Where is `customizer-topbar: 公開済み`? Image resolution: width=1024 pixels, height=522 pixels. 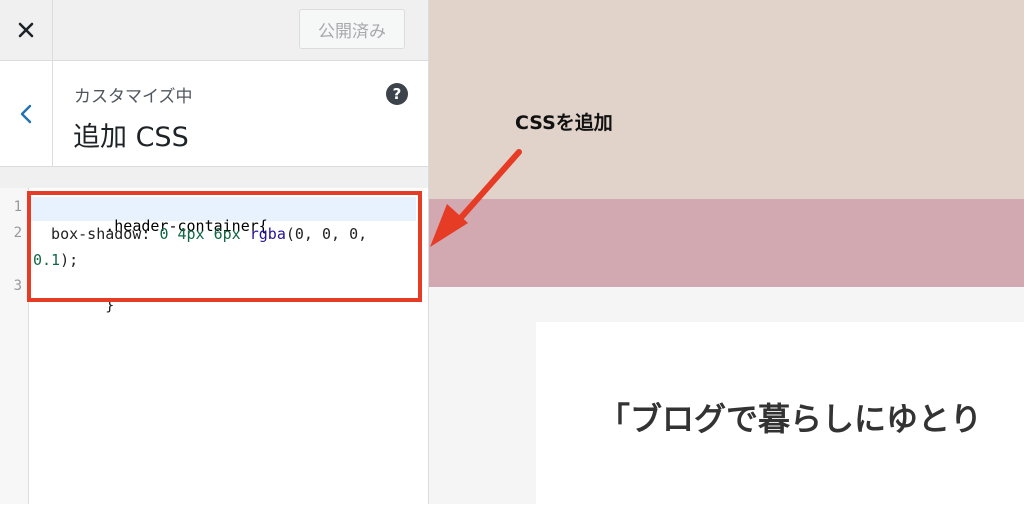
customizer-topbar: 公開済み is located at coordinates (214, 30).